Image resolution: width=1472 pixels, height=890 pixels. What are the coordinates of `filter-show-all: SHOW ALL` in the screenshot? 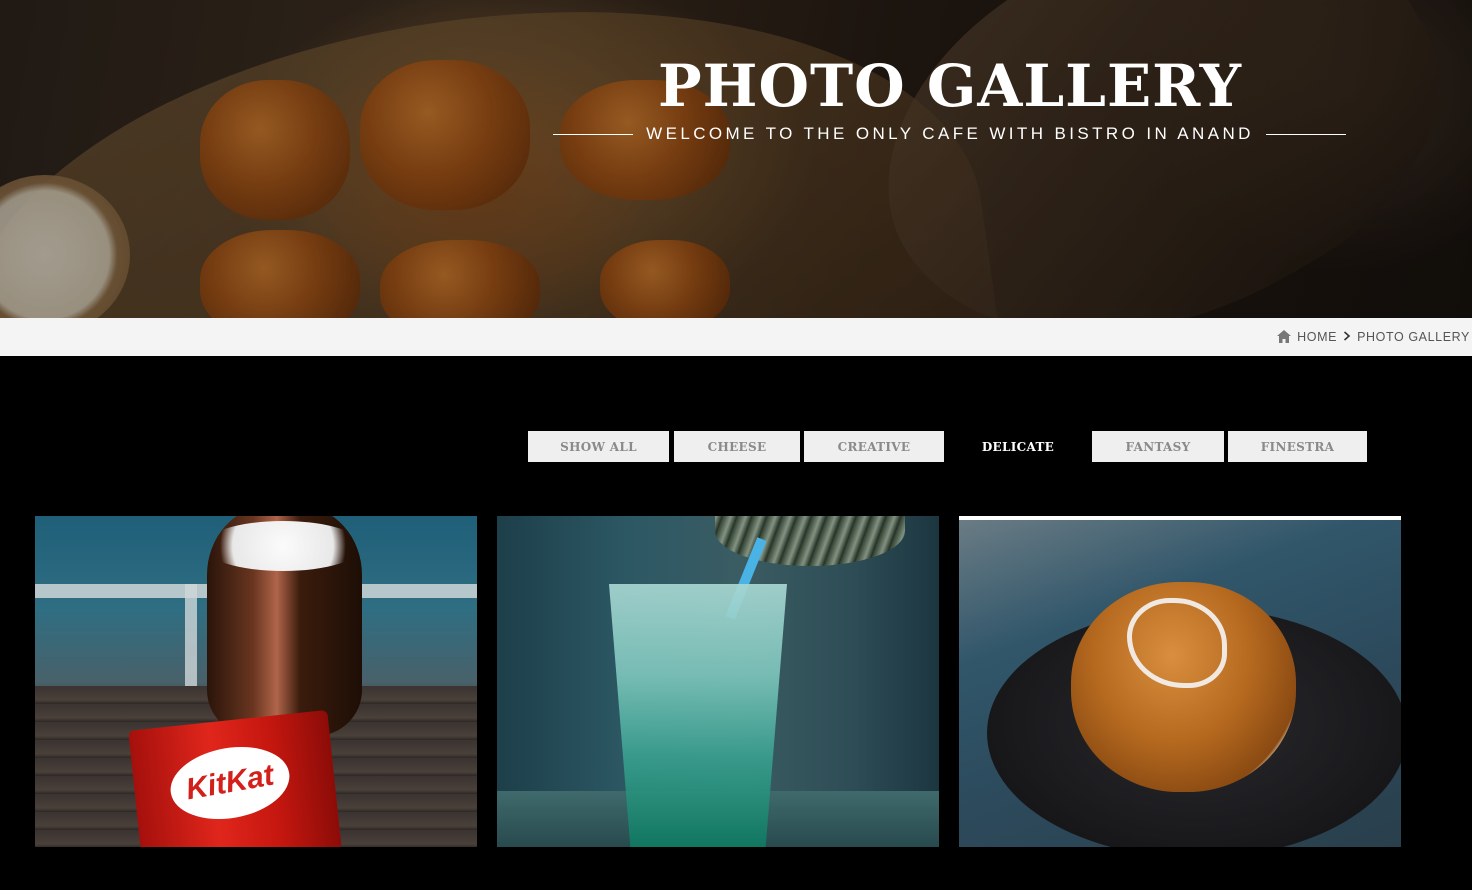 It's located at (598, 446).